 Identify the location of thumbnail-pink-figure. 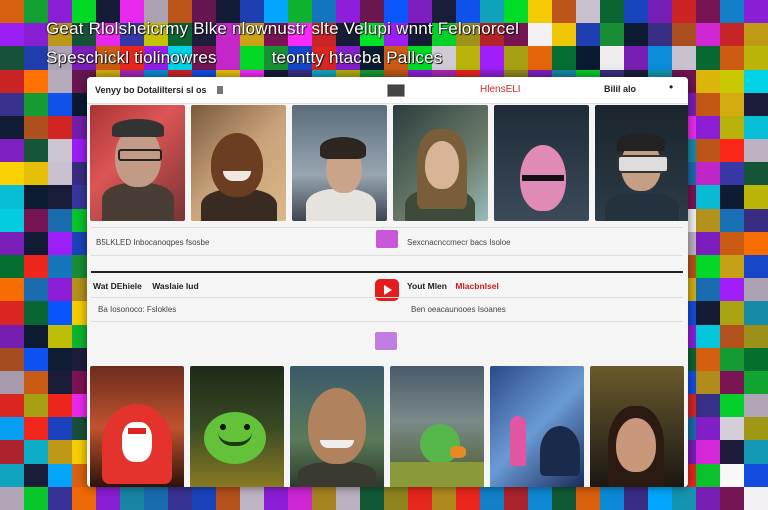
(541, 163).